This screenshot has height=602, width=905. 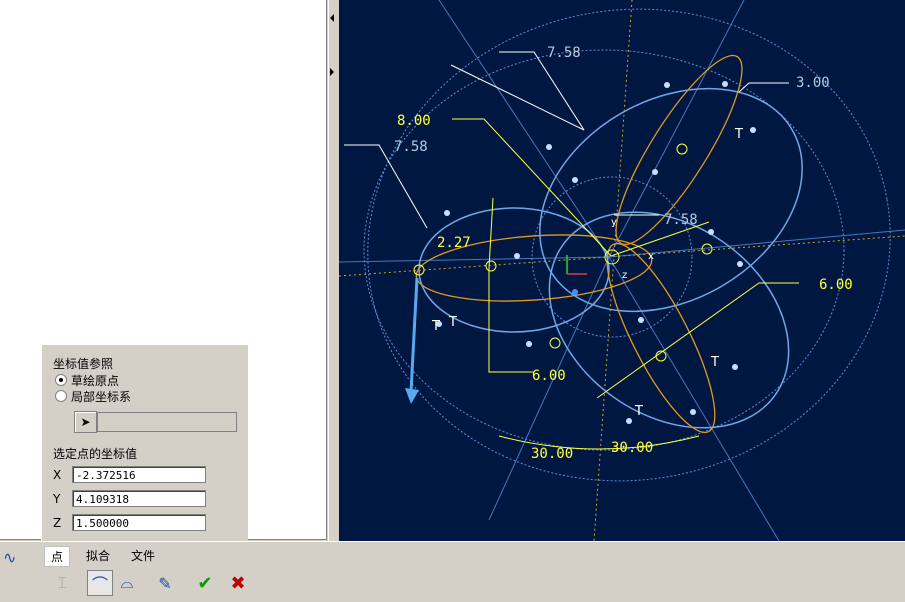 I want to click on select-csys-button: ➤, so click(x=85, y=422).